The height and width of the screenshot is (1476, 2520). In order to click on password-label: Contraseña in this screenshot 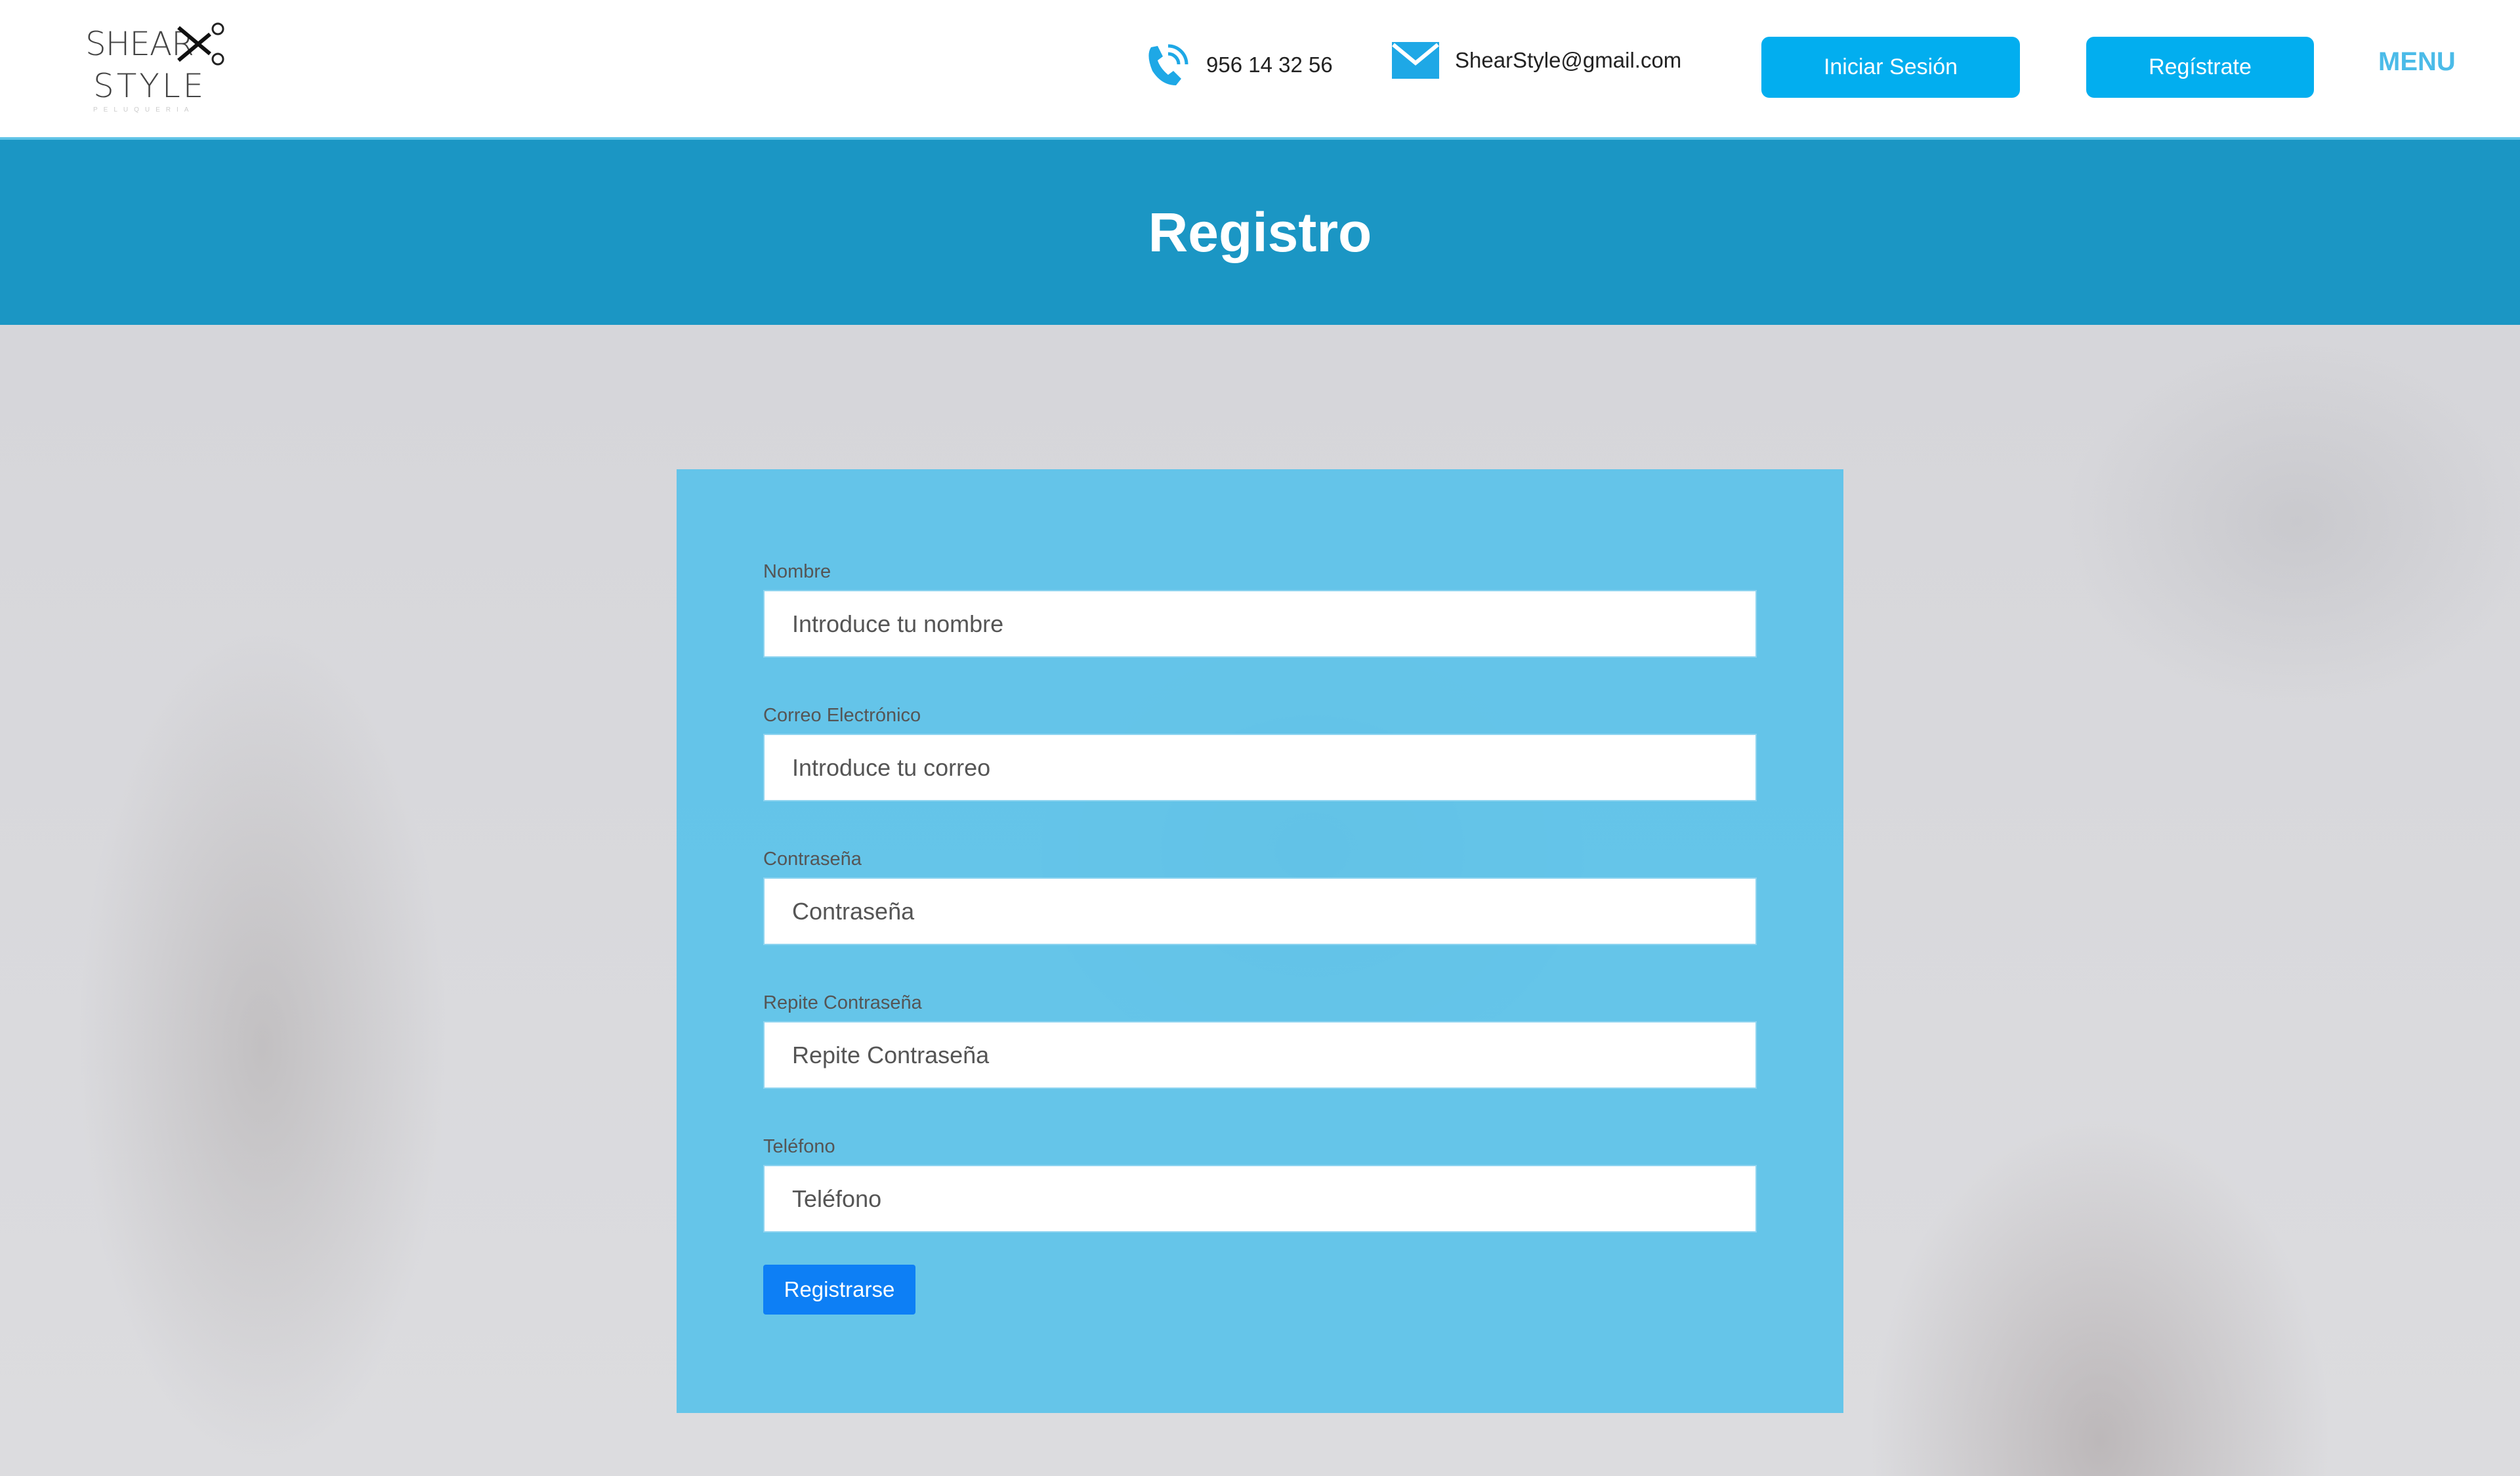, I will do `click(812, 859)`.